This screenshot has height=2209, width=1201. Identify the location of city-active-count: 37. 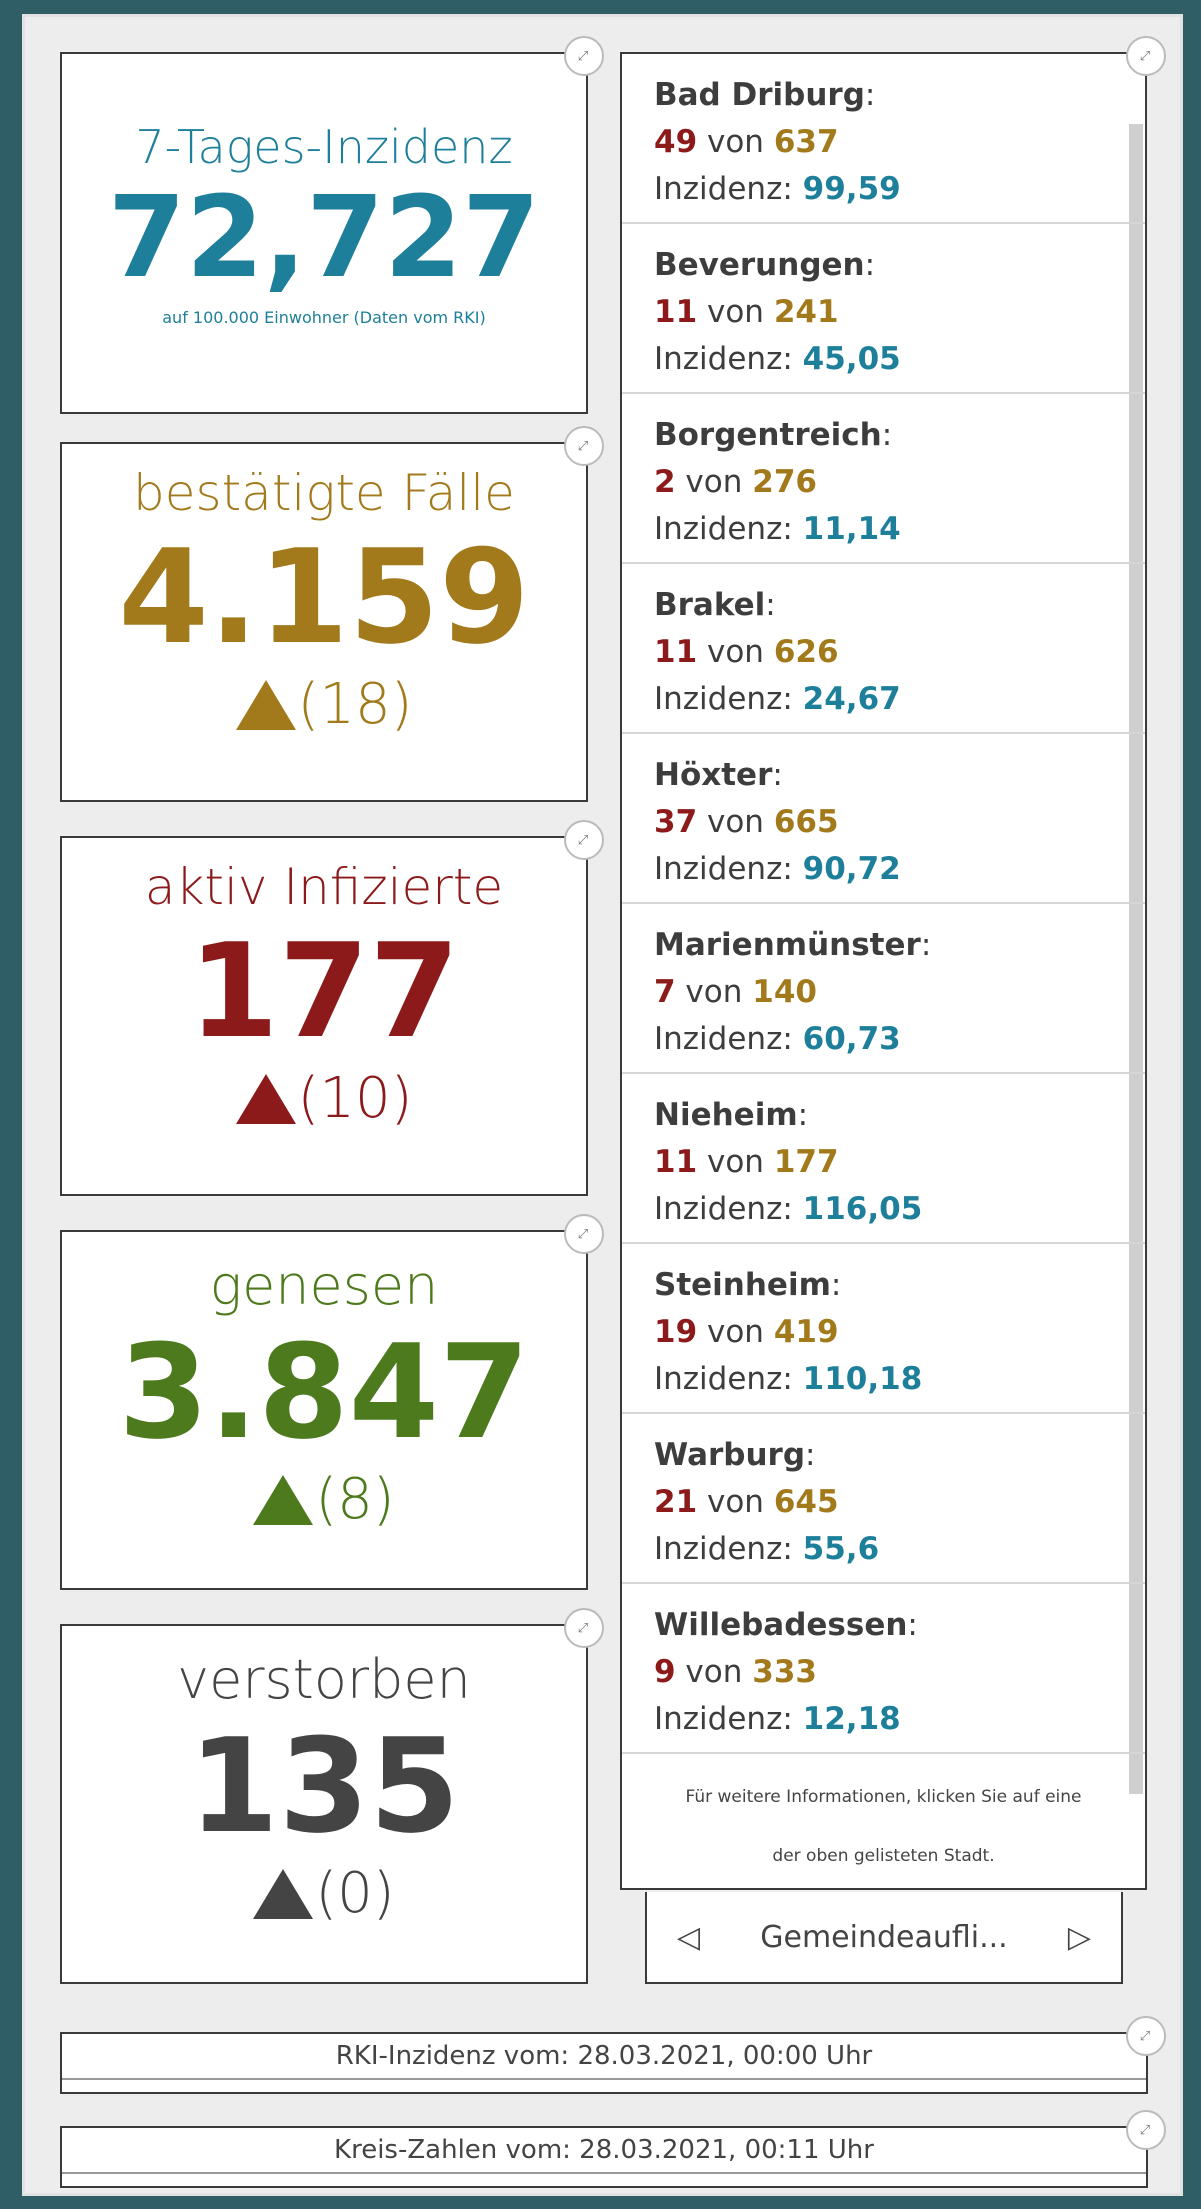
(676, 822).